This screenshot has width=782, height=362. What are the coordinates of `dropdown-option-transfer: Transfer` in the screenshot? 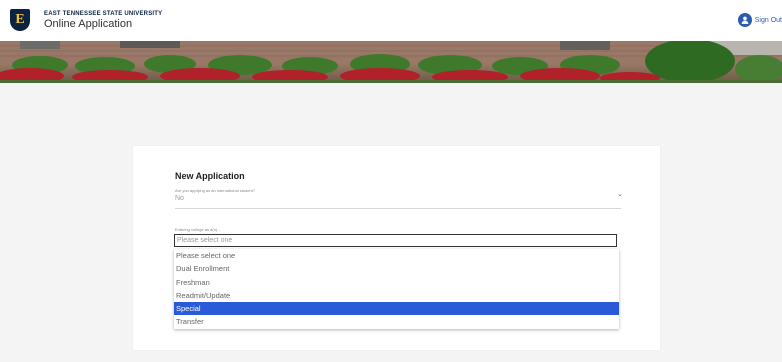 It's located at (396, 321).